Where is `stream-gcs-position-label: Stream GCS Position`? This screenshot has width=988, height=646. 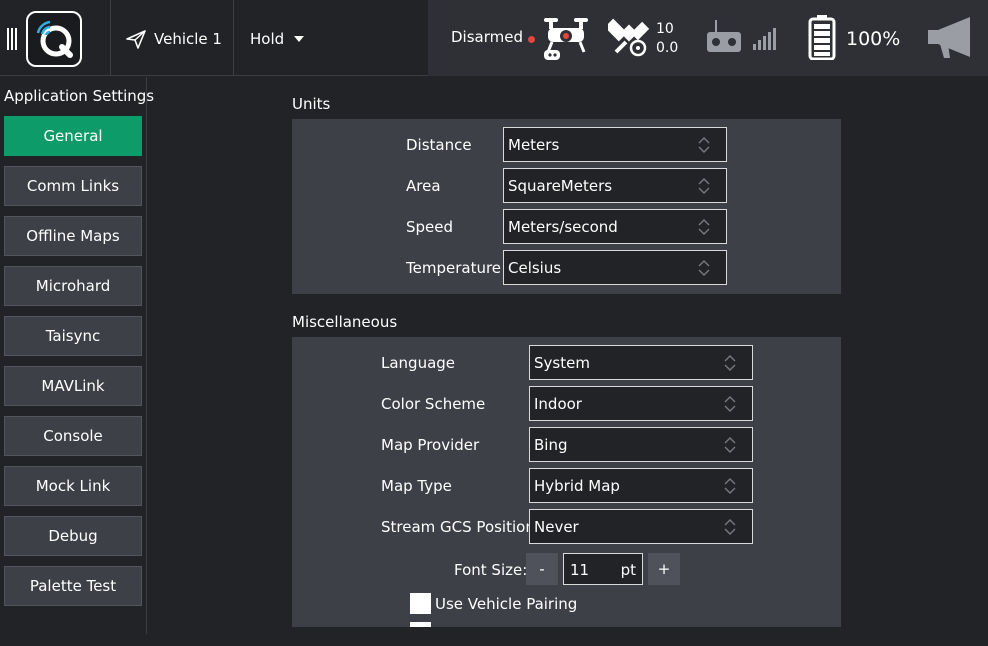 stream-gcs-position-label: Stream GCS Position is located at coordinates (458, 527).